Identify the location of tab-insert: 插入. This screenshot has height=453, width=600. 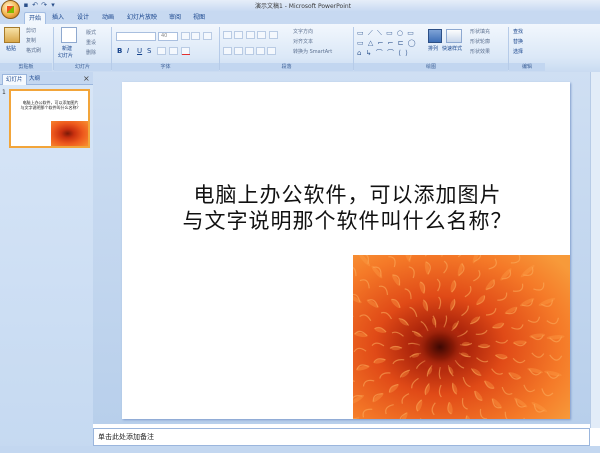
(58, 17).